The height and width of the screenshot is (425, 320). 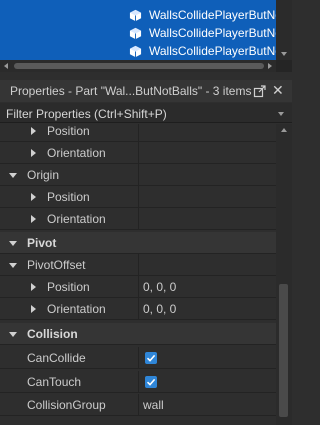 I want to click on category-collision: Collision, so click(x=138, y=334).